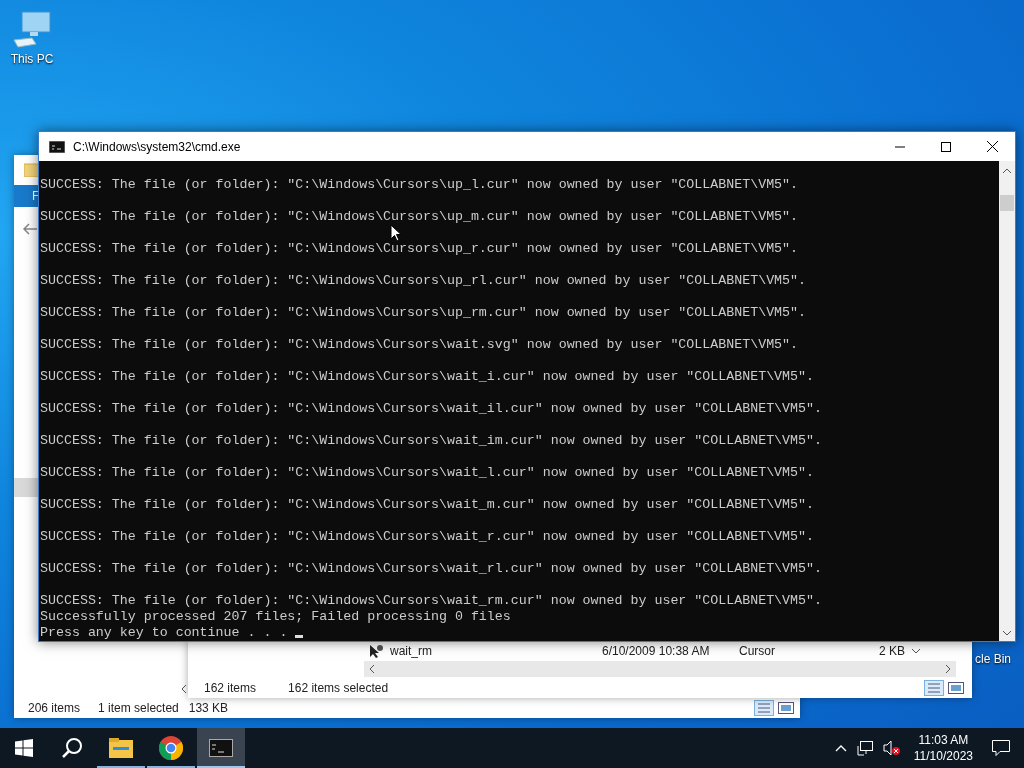 The width and height of the screenshot is (1024, 768). What do you see at coordinates (30, 228) in the screenshot?
I see `back-arrow-icon` at bounding box center [30, 228].